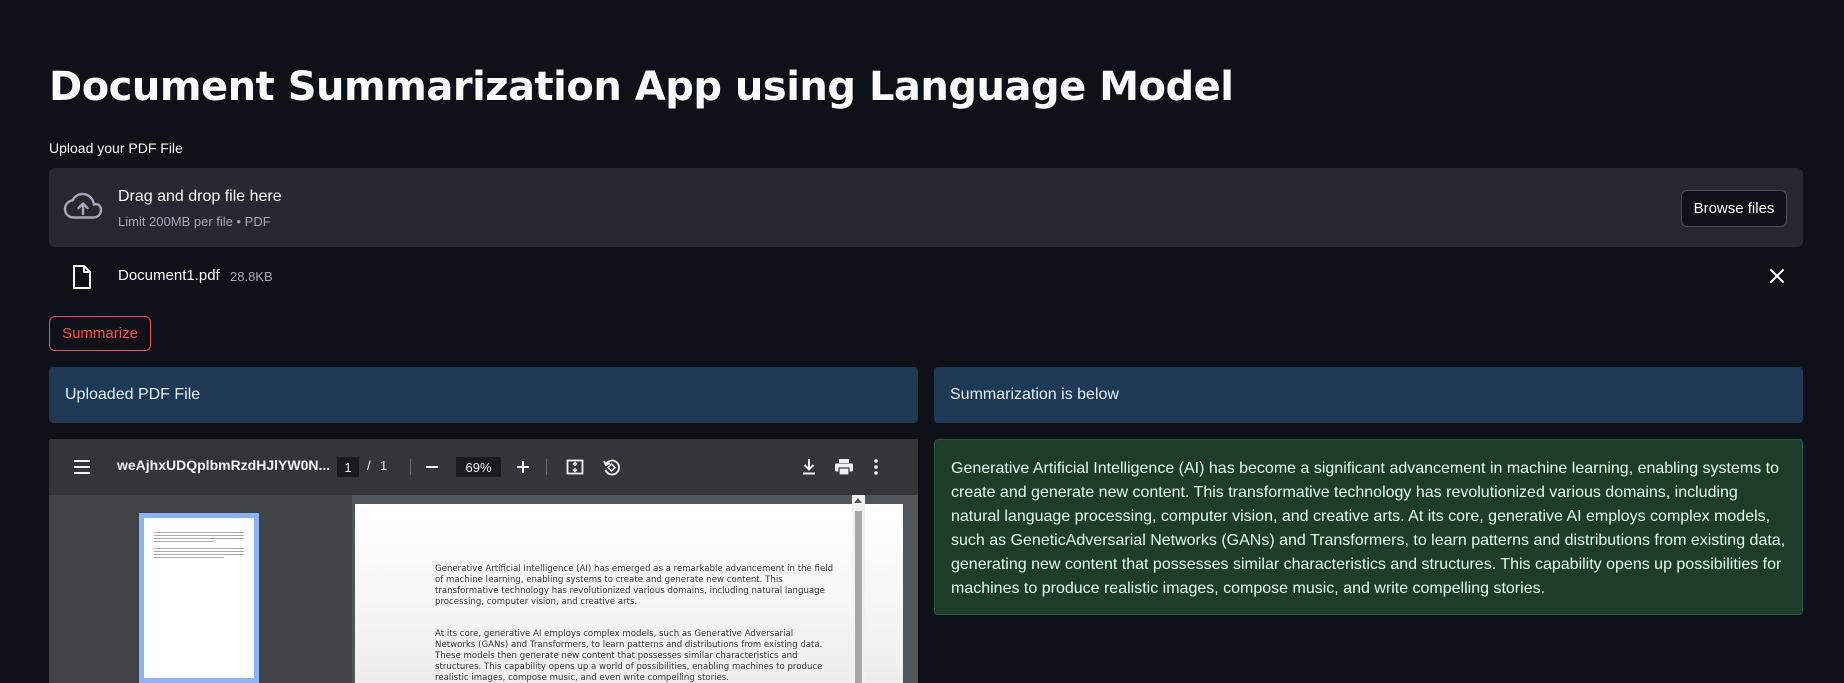 This screenshot has height=683, width=1844. I want to click on scrollbar-thumb, so click(858, 597).